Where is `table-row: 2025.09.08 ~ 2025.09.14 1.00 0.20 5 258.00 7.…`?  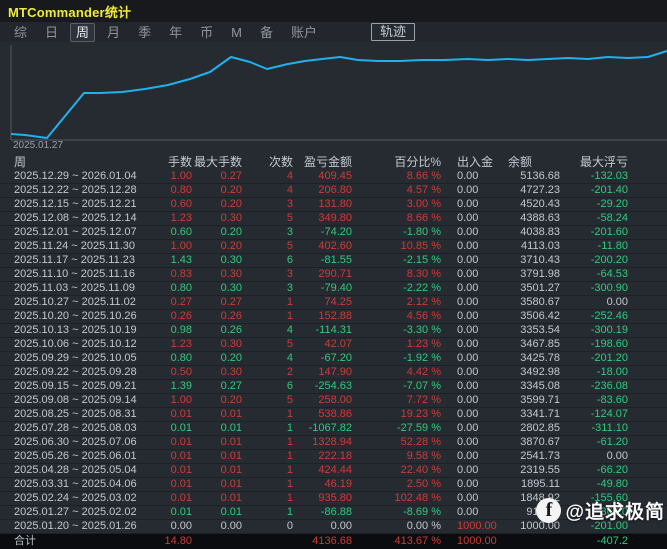 table-row: 2025.09.08 ~ 2025.09.14 1.00 0.20 5 258.00 7.… is located at coordinates (333, 401).